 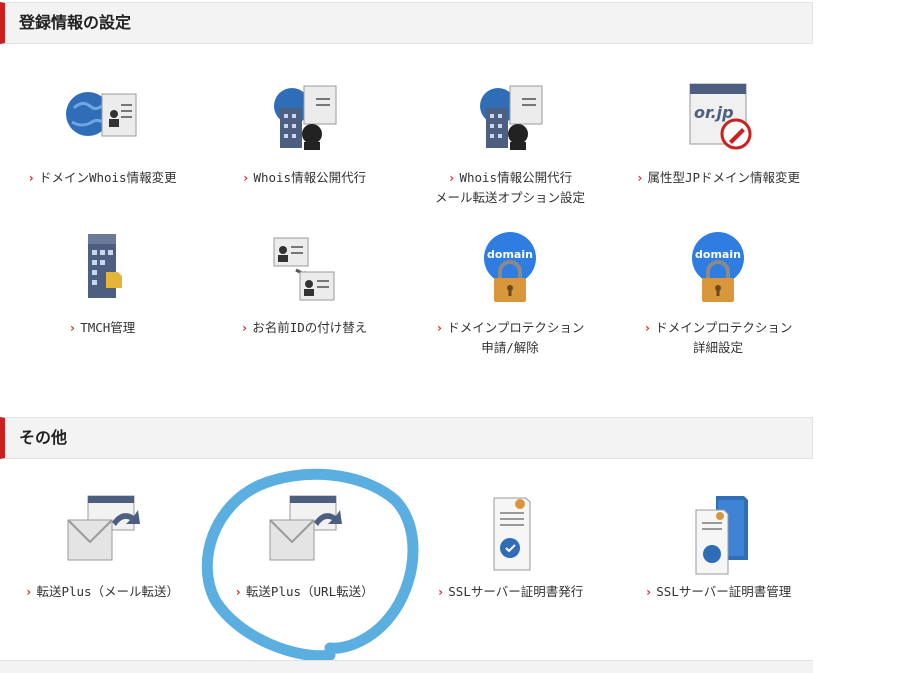 What do you see at coordinates (304, 178) in the screenshot?
I see `tile-label: › Whois情報公開代行` at bounding box center [304, 178].